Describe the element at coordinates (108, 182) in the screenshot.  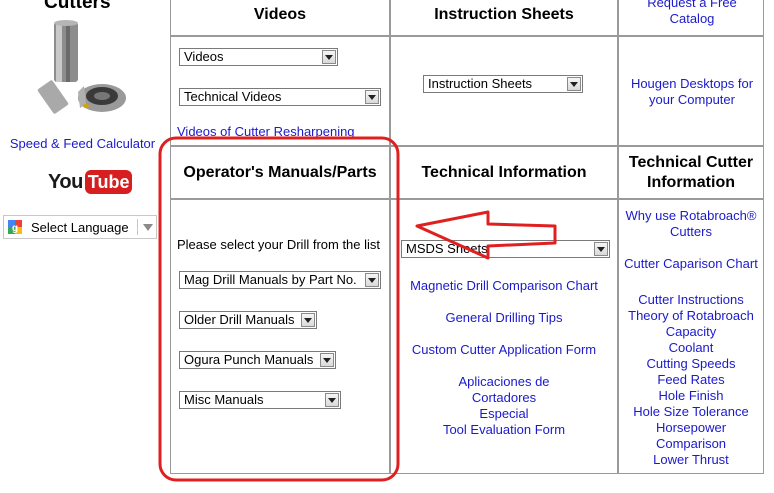
I see `youtube-tube-text: Tube` at that location.